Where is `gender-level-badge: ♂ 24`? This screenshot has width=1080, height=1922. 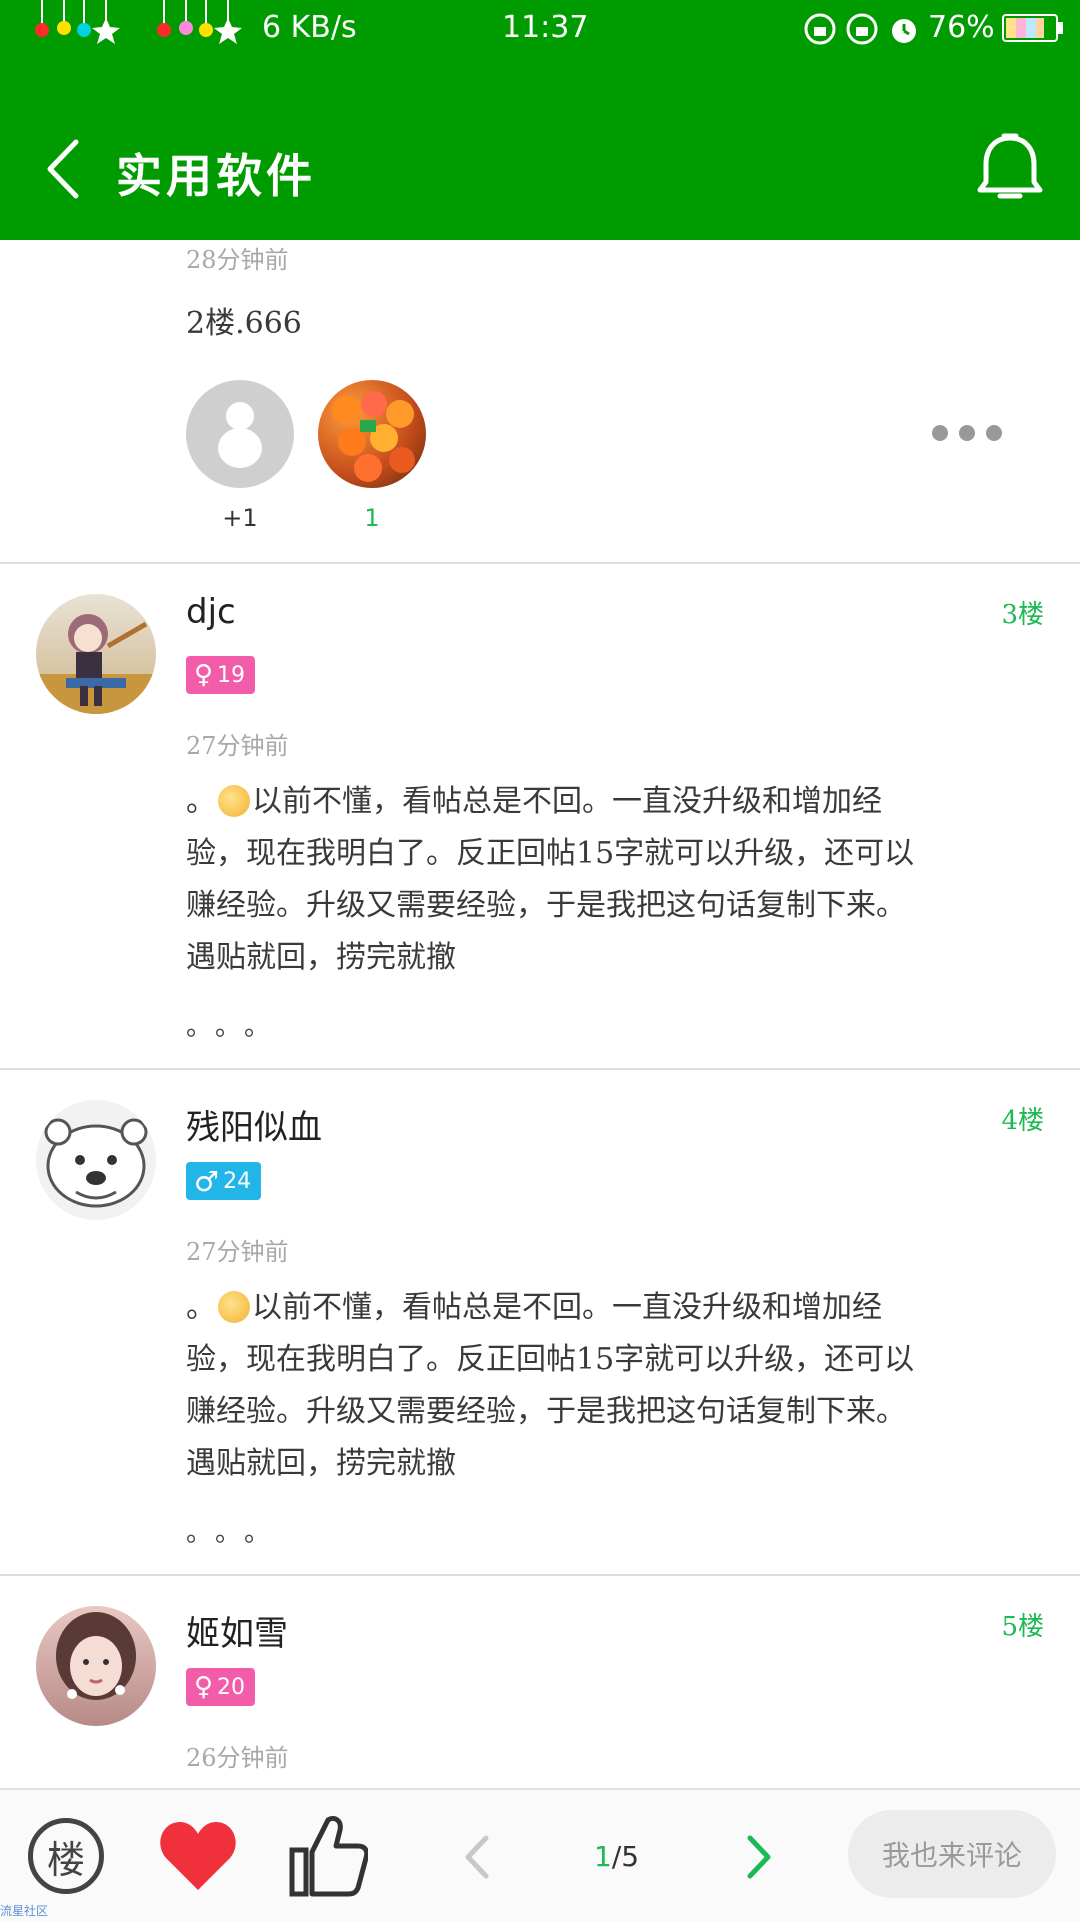
gender-level-badge: ♂ 24 is located at coordinates (224, 1181).